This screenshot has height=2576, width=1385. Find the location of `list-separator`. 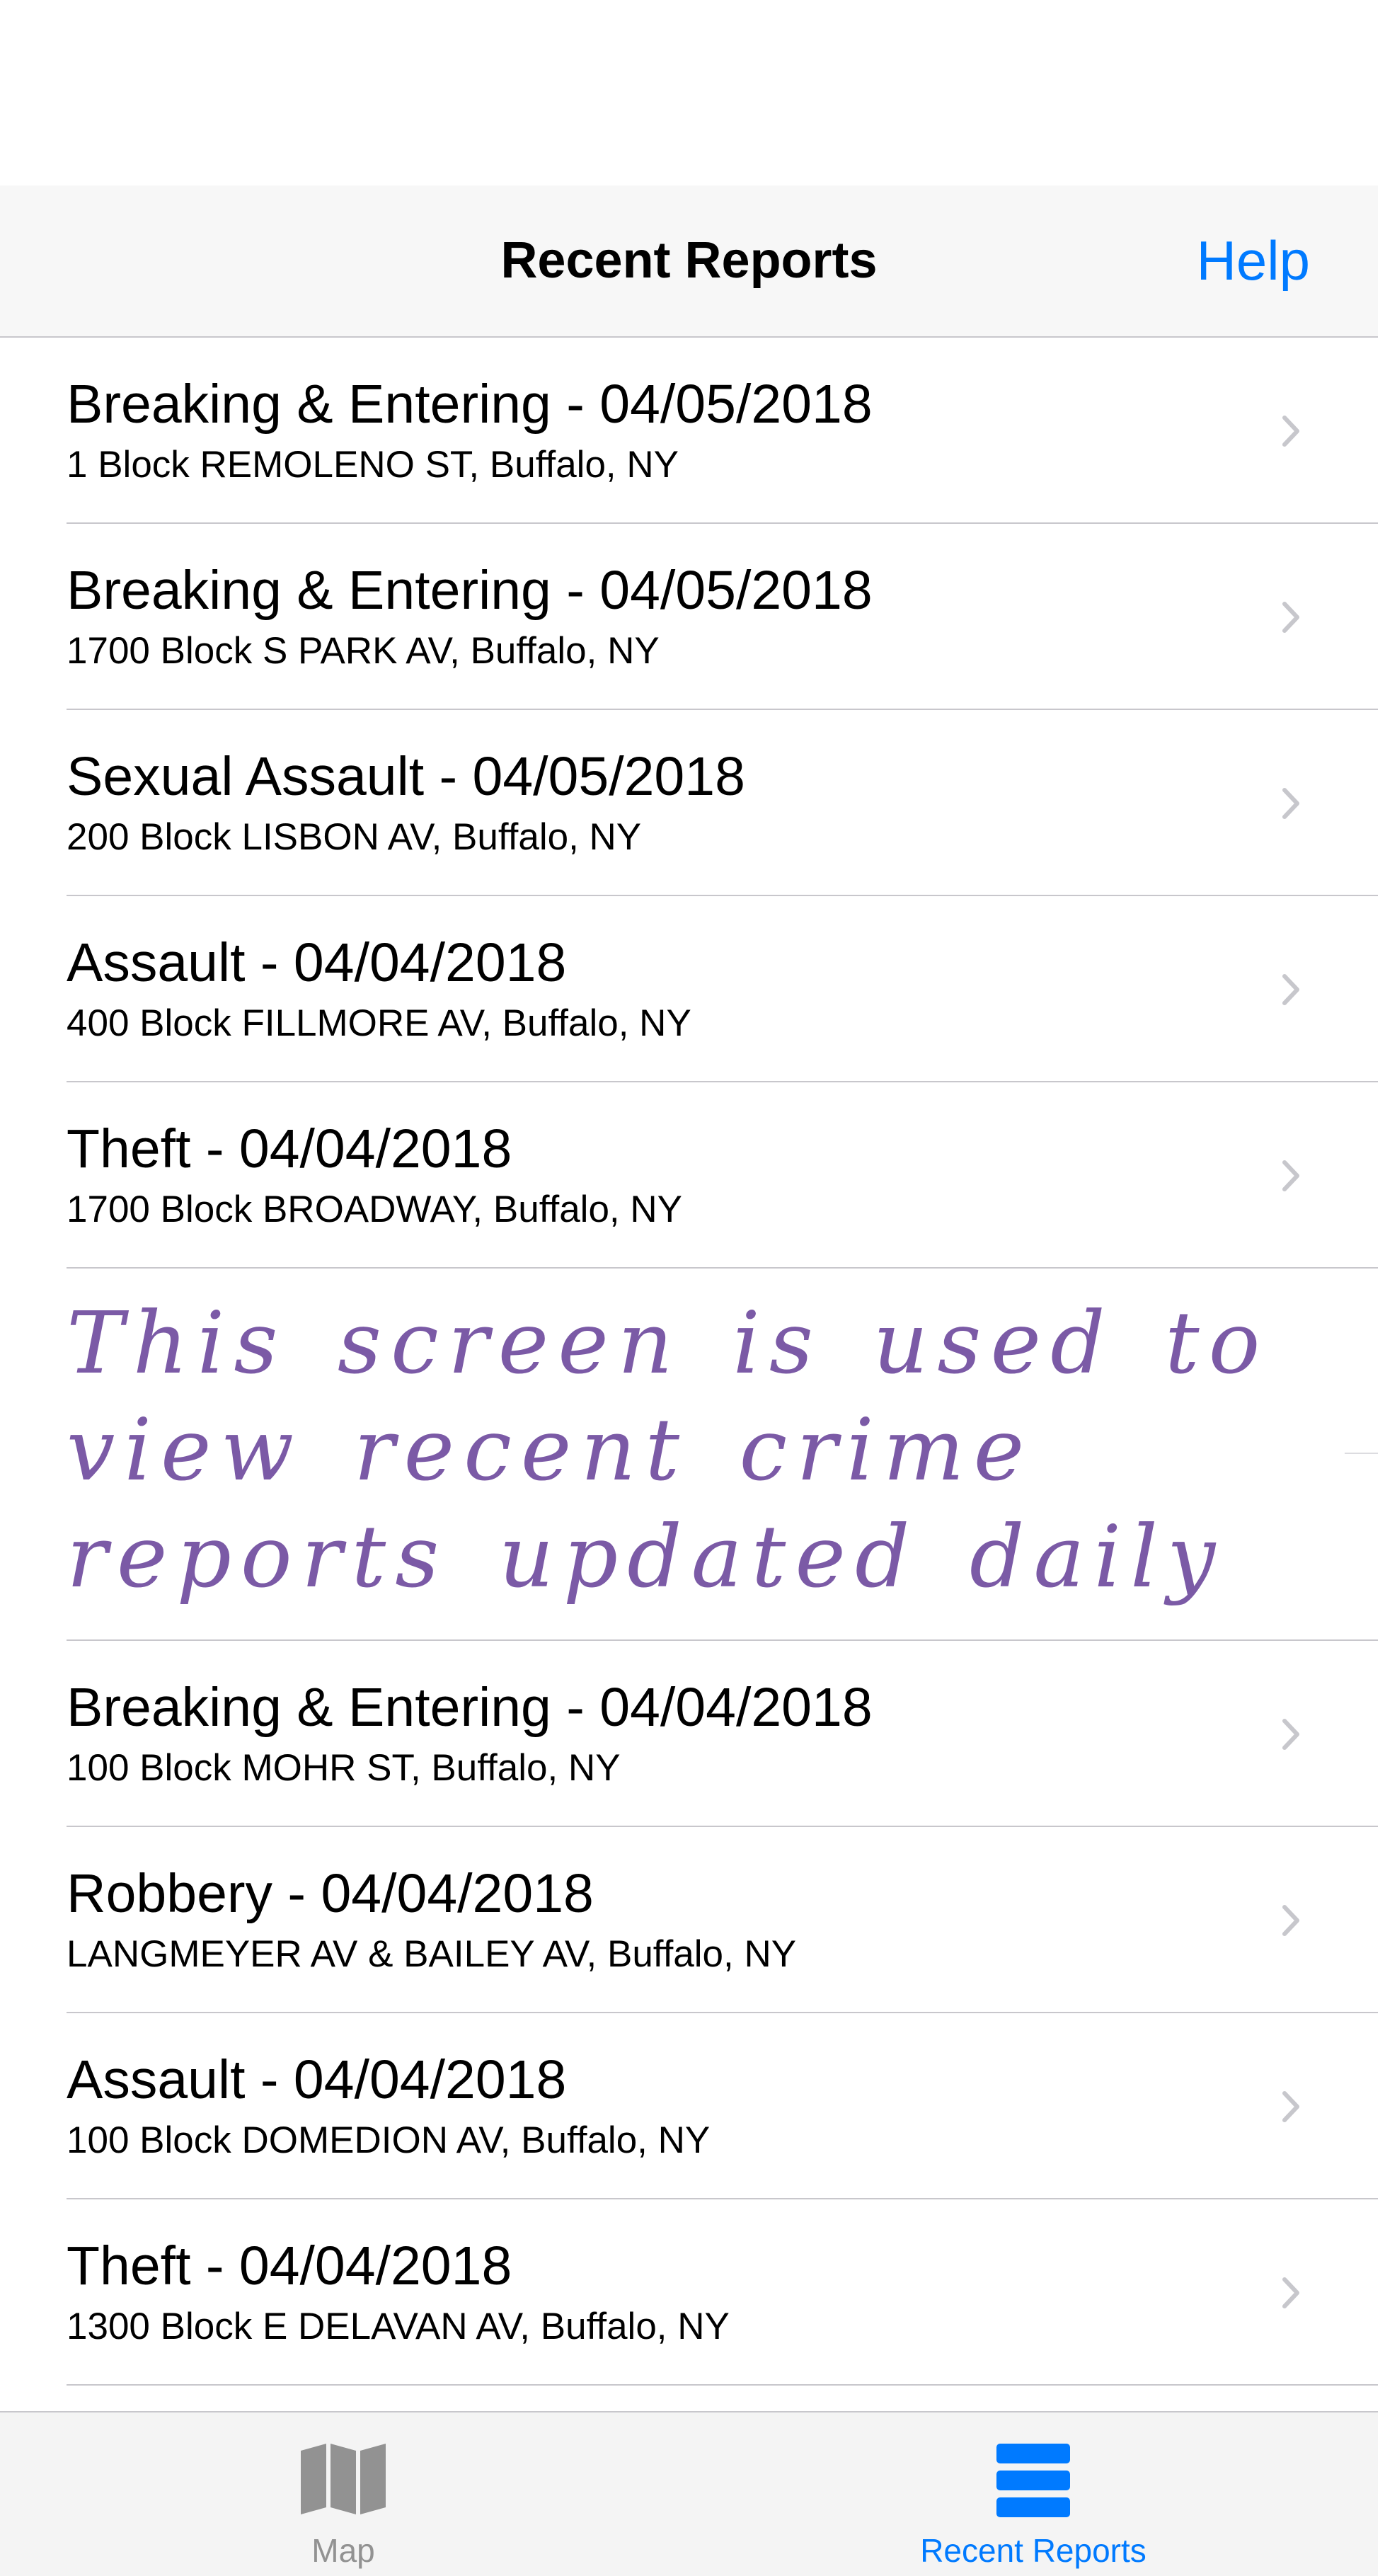

list-separator is located at coordinates (1361, 1453).